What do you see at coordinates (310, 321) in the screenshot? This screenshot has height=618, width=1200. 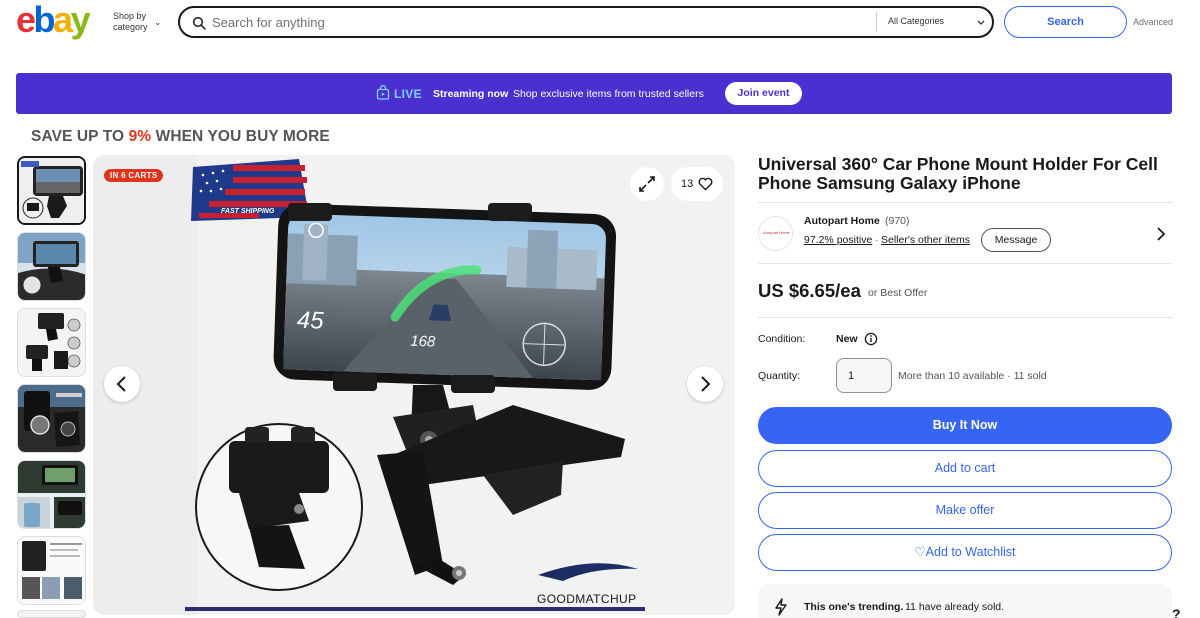 I see `hud-speed: 45` at bounding box center [310, 321].